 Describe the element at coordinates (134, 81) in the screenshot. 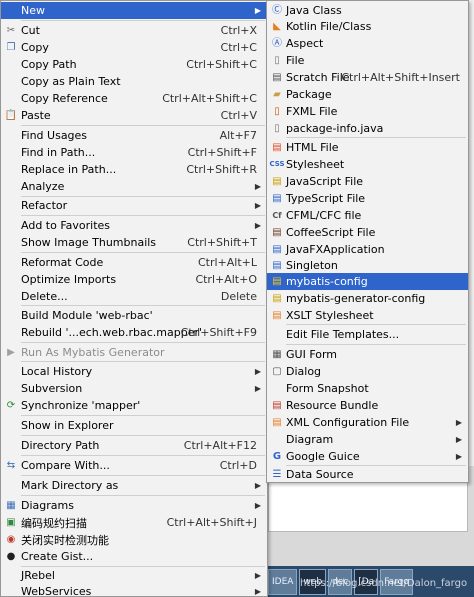

I see `menu-item-copy-plain: Copy as Plain Text` at that location.